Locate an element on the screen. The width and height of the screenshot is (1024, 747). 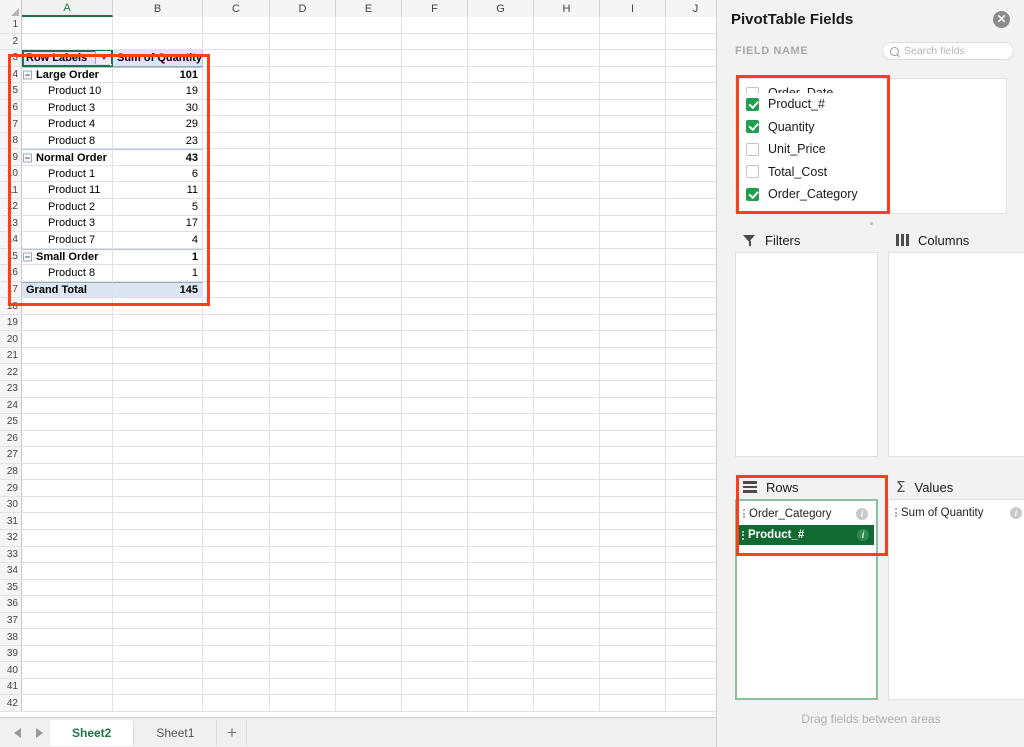
cell-H18 is located at coordinates (567, 306).